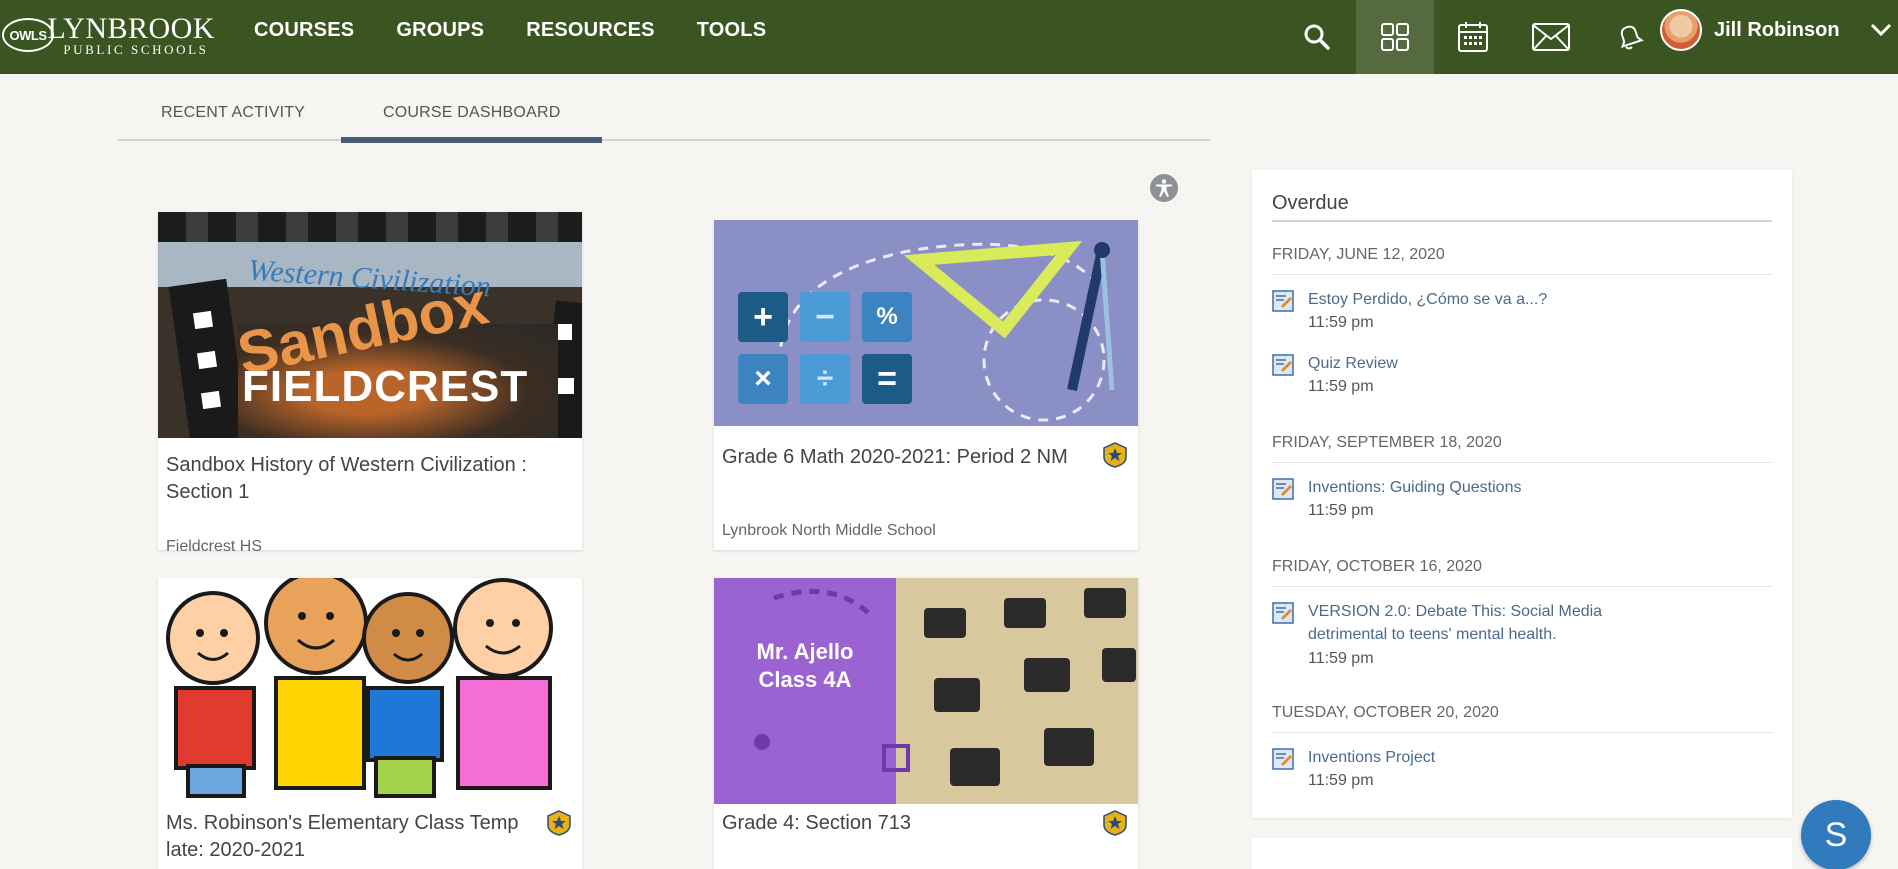 This screenshot has width=1898, height=869. Describe the element at coordinates (370, 325) in the screenshot. I see `course-thumbnail: Western Civilization Sandbox FIELDCREST` at that location.